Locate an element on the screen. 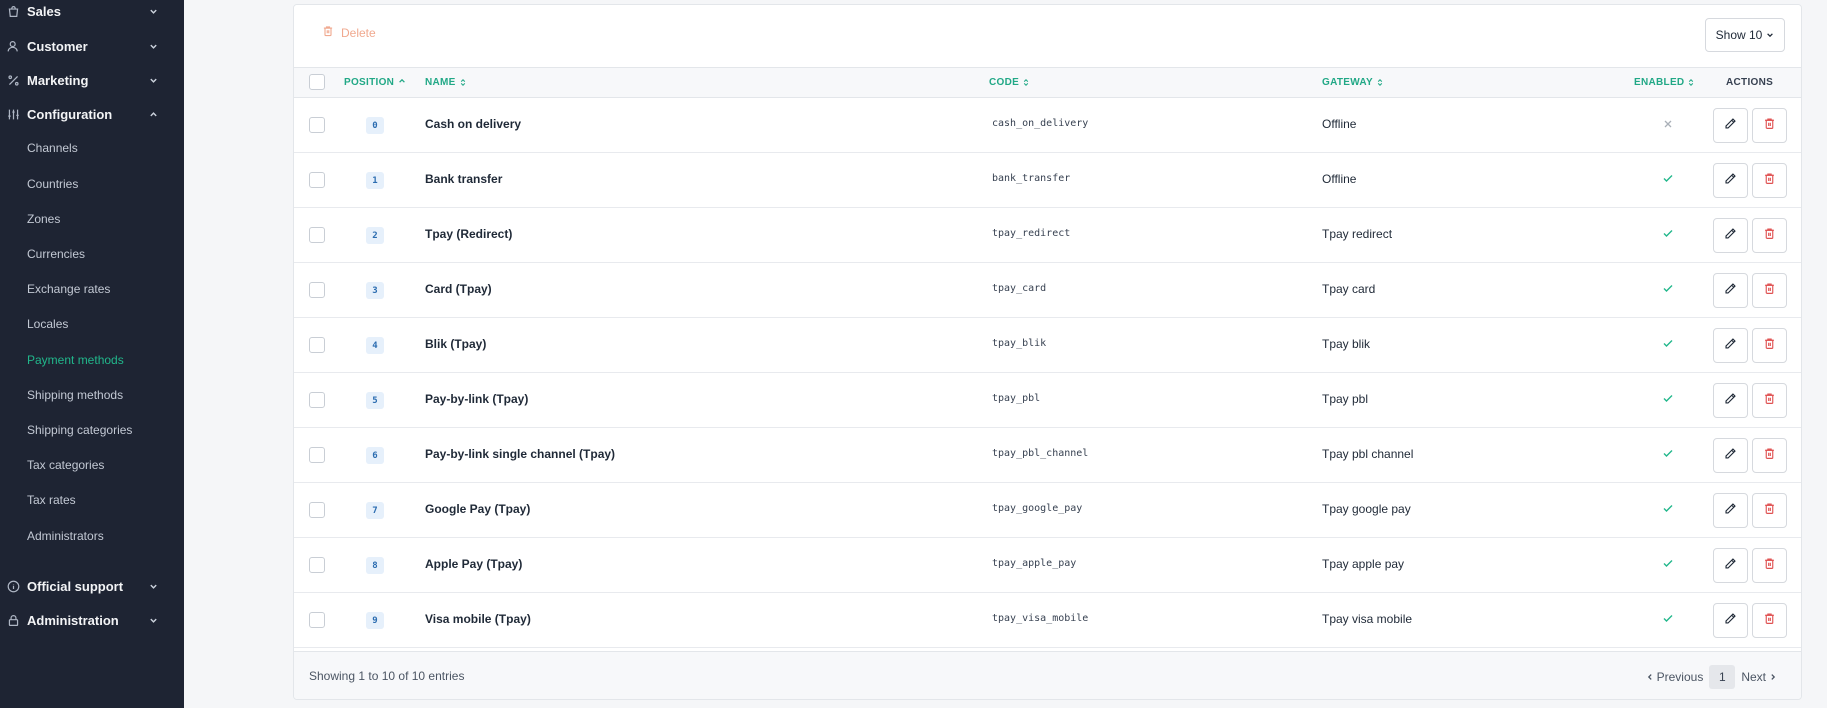 This screenshot has width=1827, height=708. chevron-left-icon is located at coordinates (1650, 677).